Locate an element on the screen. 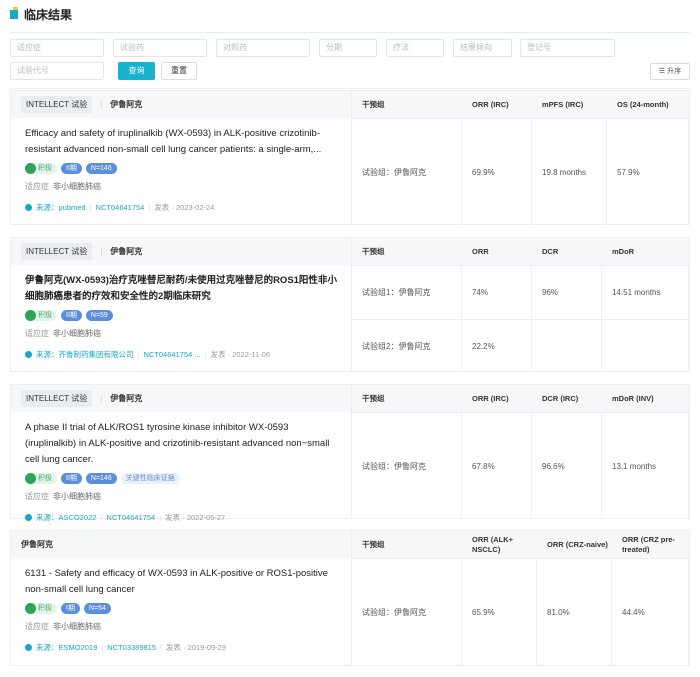 The width and height of the screenshot is (700, 677). column-header: ORR (CRZ pre-treated) is located at coordinates (648, 544).